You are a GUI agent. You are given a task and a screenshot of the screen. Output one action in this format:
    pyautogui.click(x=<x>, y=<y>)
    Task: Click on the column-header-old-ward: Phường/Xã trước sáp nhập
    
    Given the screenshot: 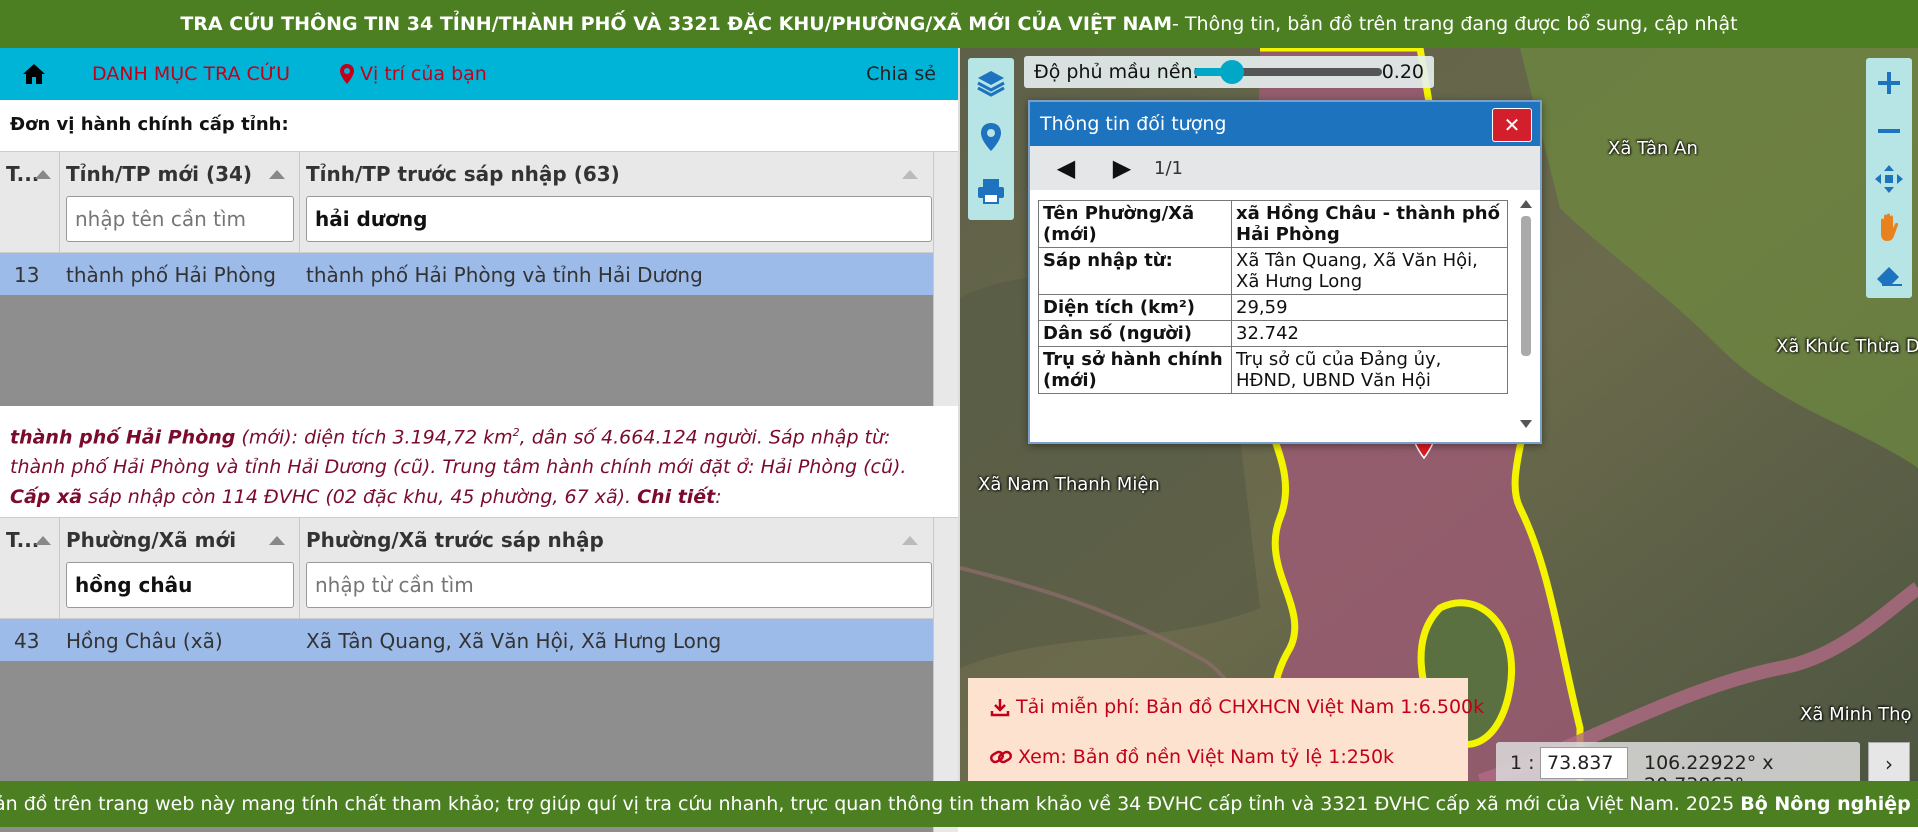 What is the action you would take?
    pyautogui.click(x=616, y=568)
    